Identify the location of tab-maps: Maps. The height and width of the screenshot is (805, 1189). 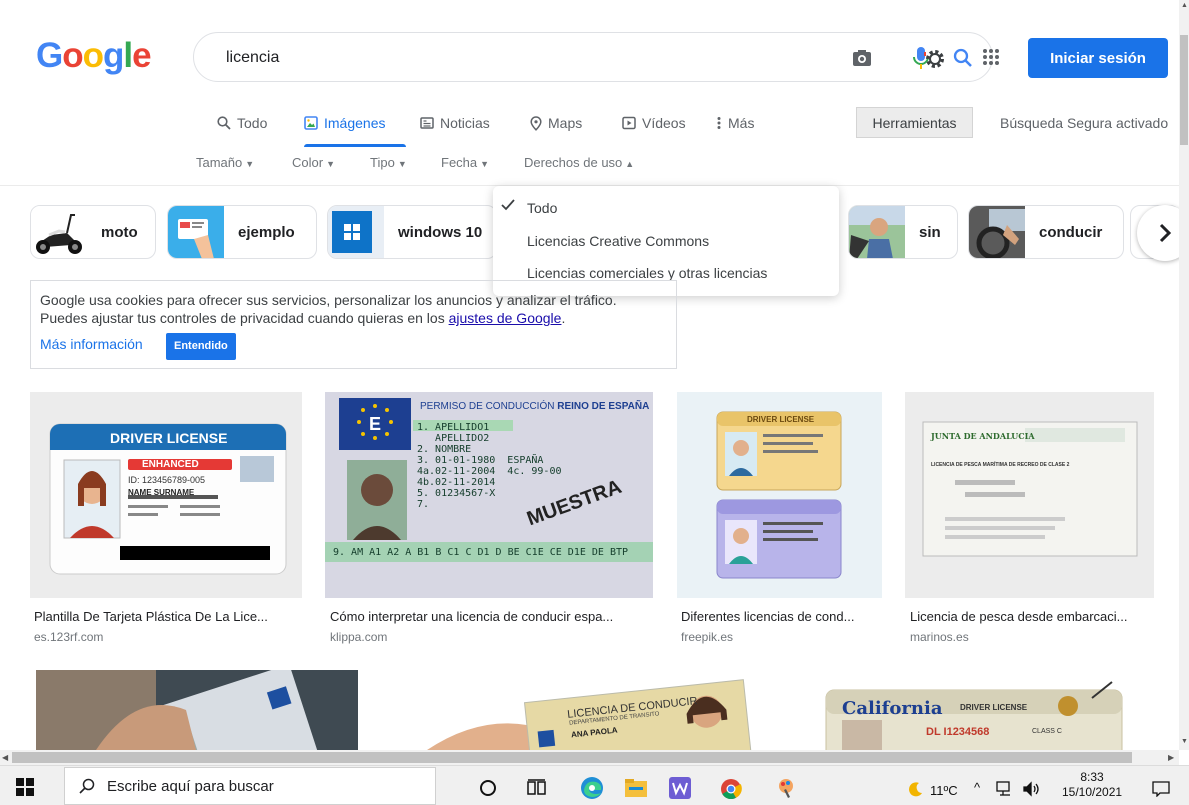
(556, 123).